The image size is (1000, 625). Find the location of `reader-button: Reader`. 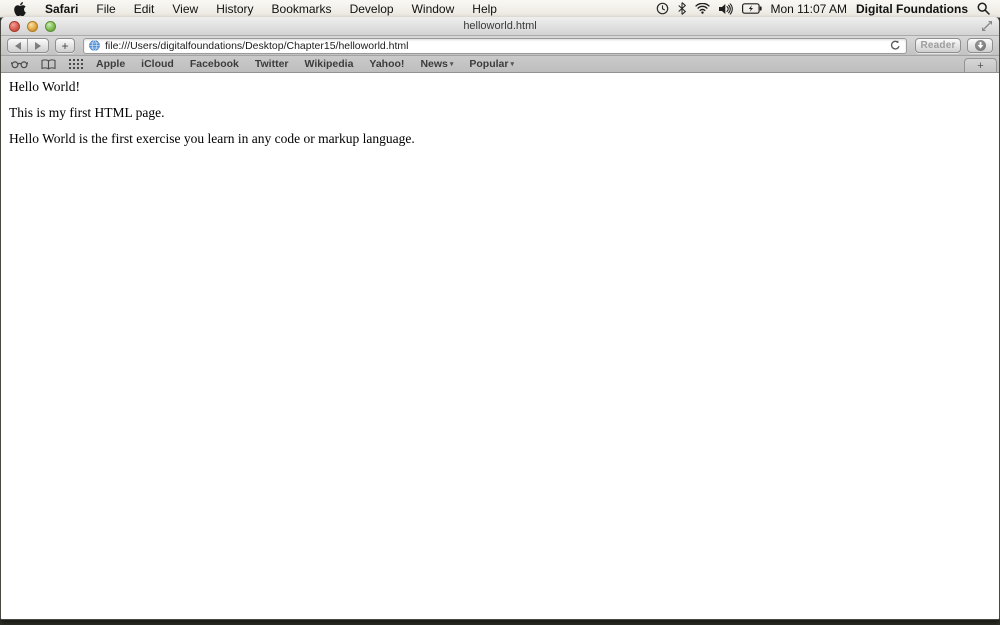

reader-button: Reader is located at coordinates (938, 45).